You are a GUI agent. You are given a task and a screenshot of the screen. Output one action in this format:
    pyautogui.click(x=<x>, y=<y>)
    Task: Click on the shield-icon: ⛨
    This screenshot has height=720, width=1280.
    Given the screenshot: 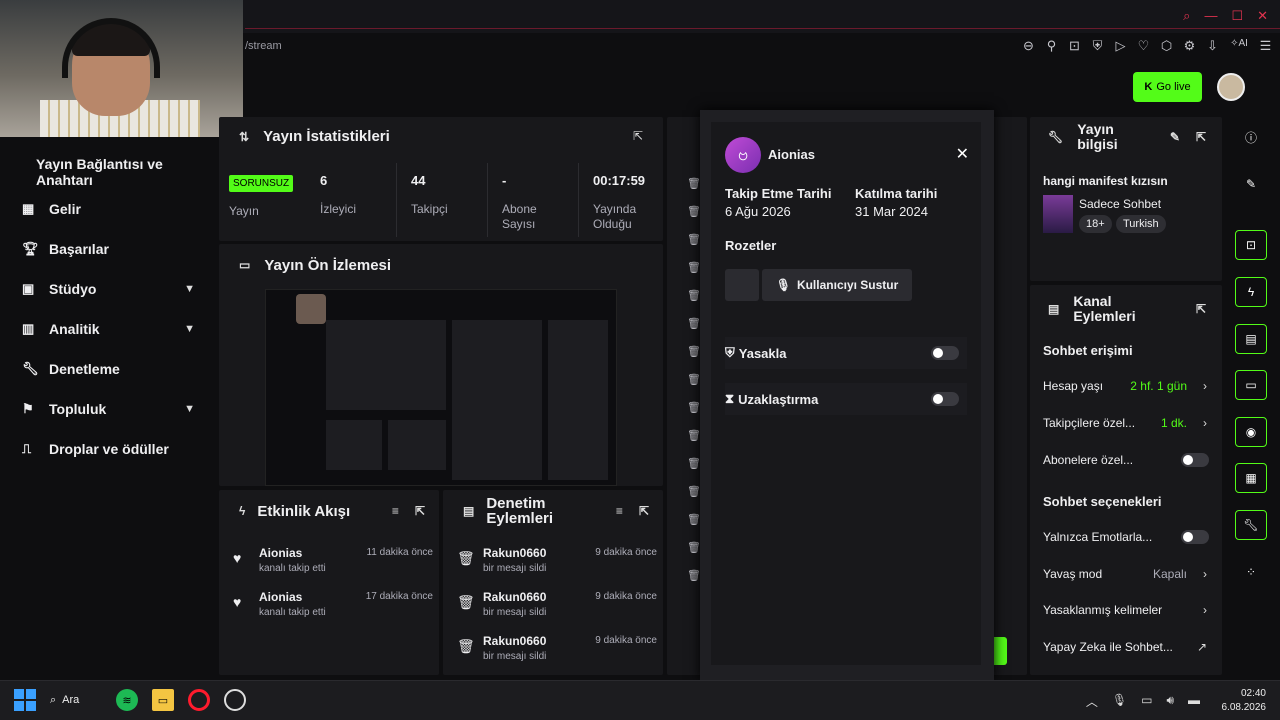 What is the action you would take?
    pyautogui.click(x=1097, y=46)
    